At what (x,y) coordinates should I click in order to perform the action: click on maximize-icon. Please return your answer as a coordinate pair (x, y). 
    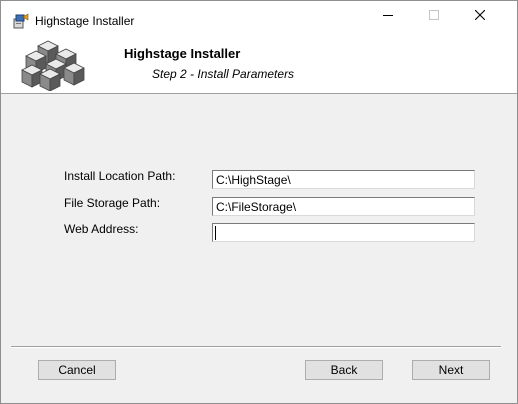
    Looking at the image, I should click on (434, 16).